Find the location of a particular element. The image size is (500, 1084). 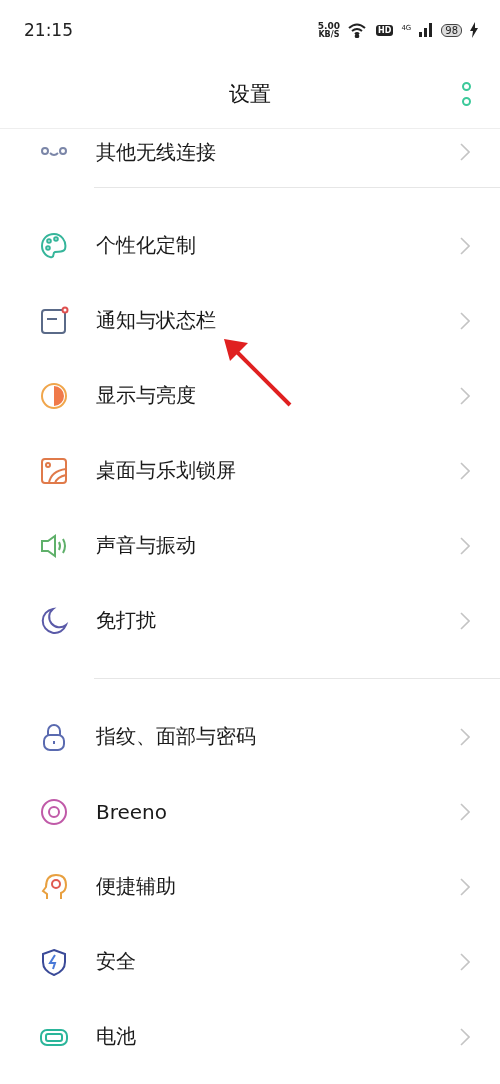

item-label: 显示与亮度 is located at coordinates (146, 395).